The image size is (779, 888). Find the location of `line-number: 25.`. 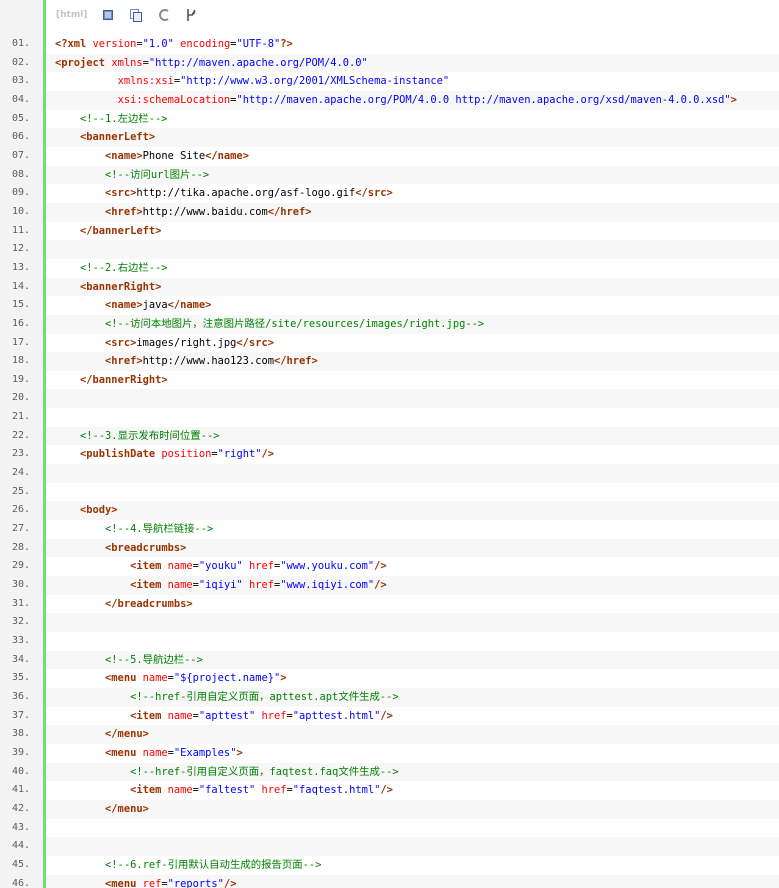

line-number: 25. is located at coordinates (21, 491).